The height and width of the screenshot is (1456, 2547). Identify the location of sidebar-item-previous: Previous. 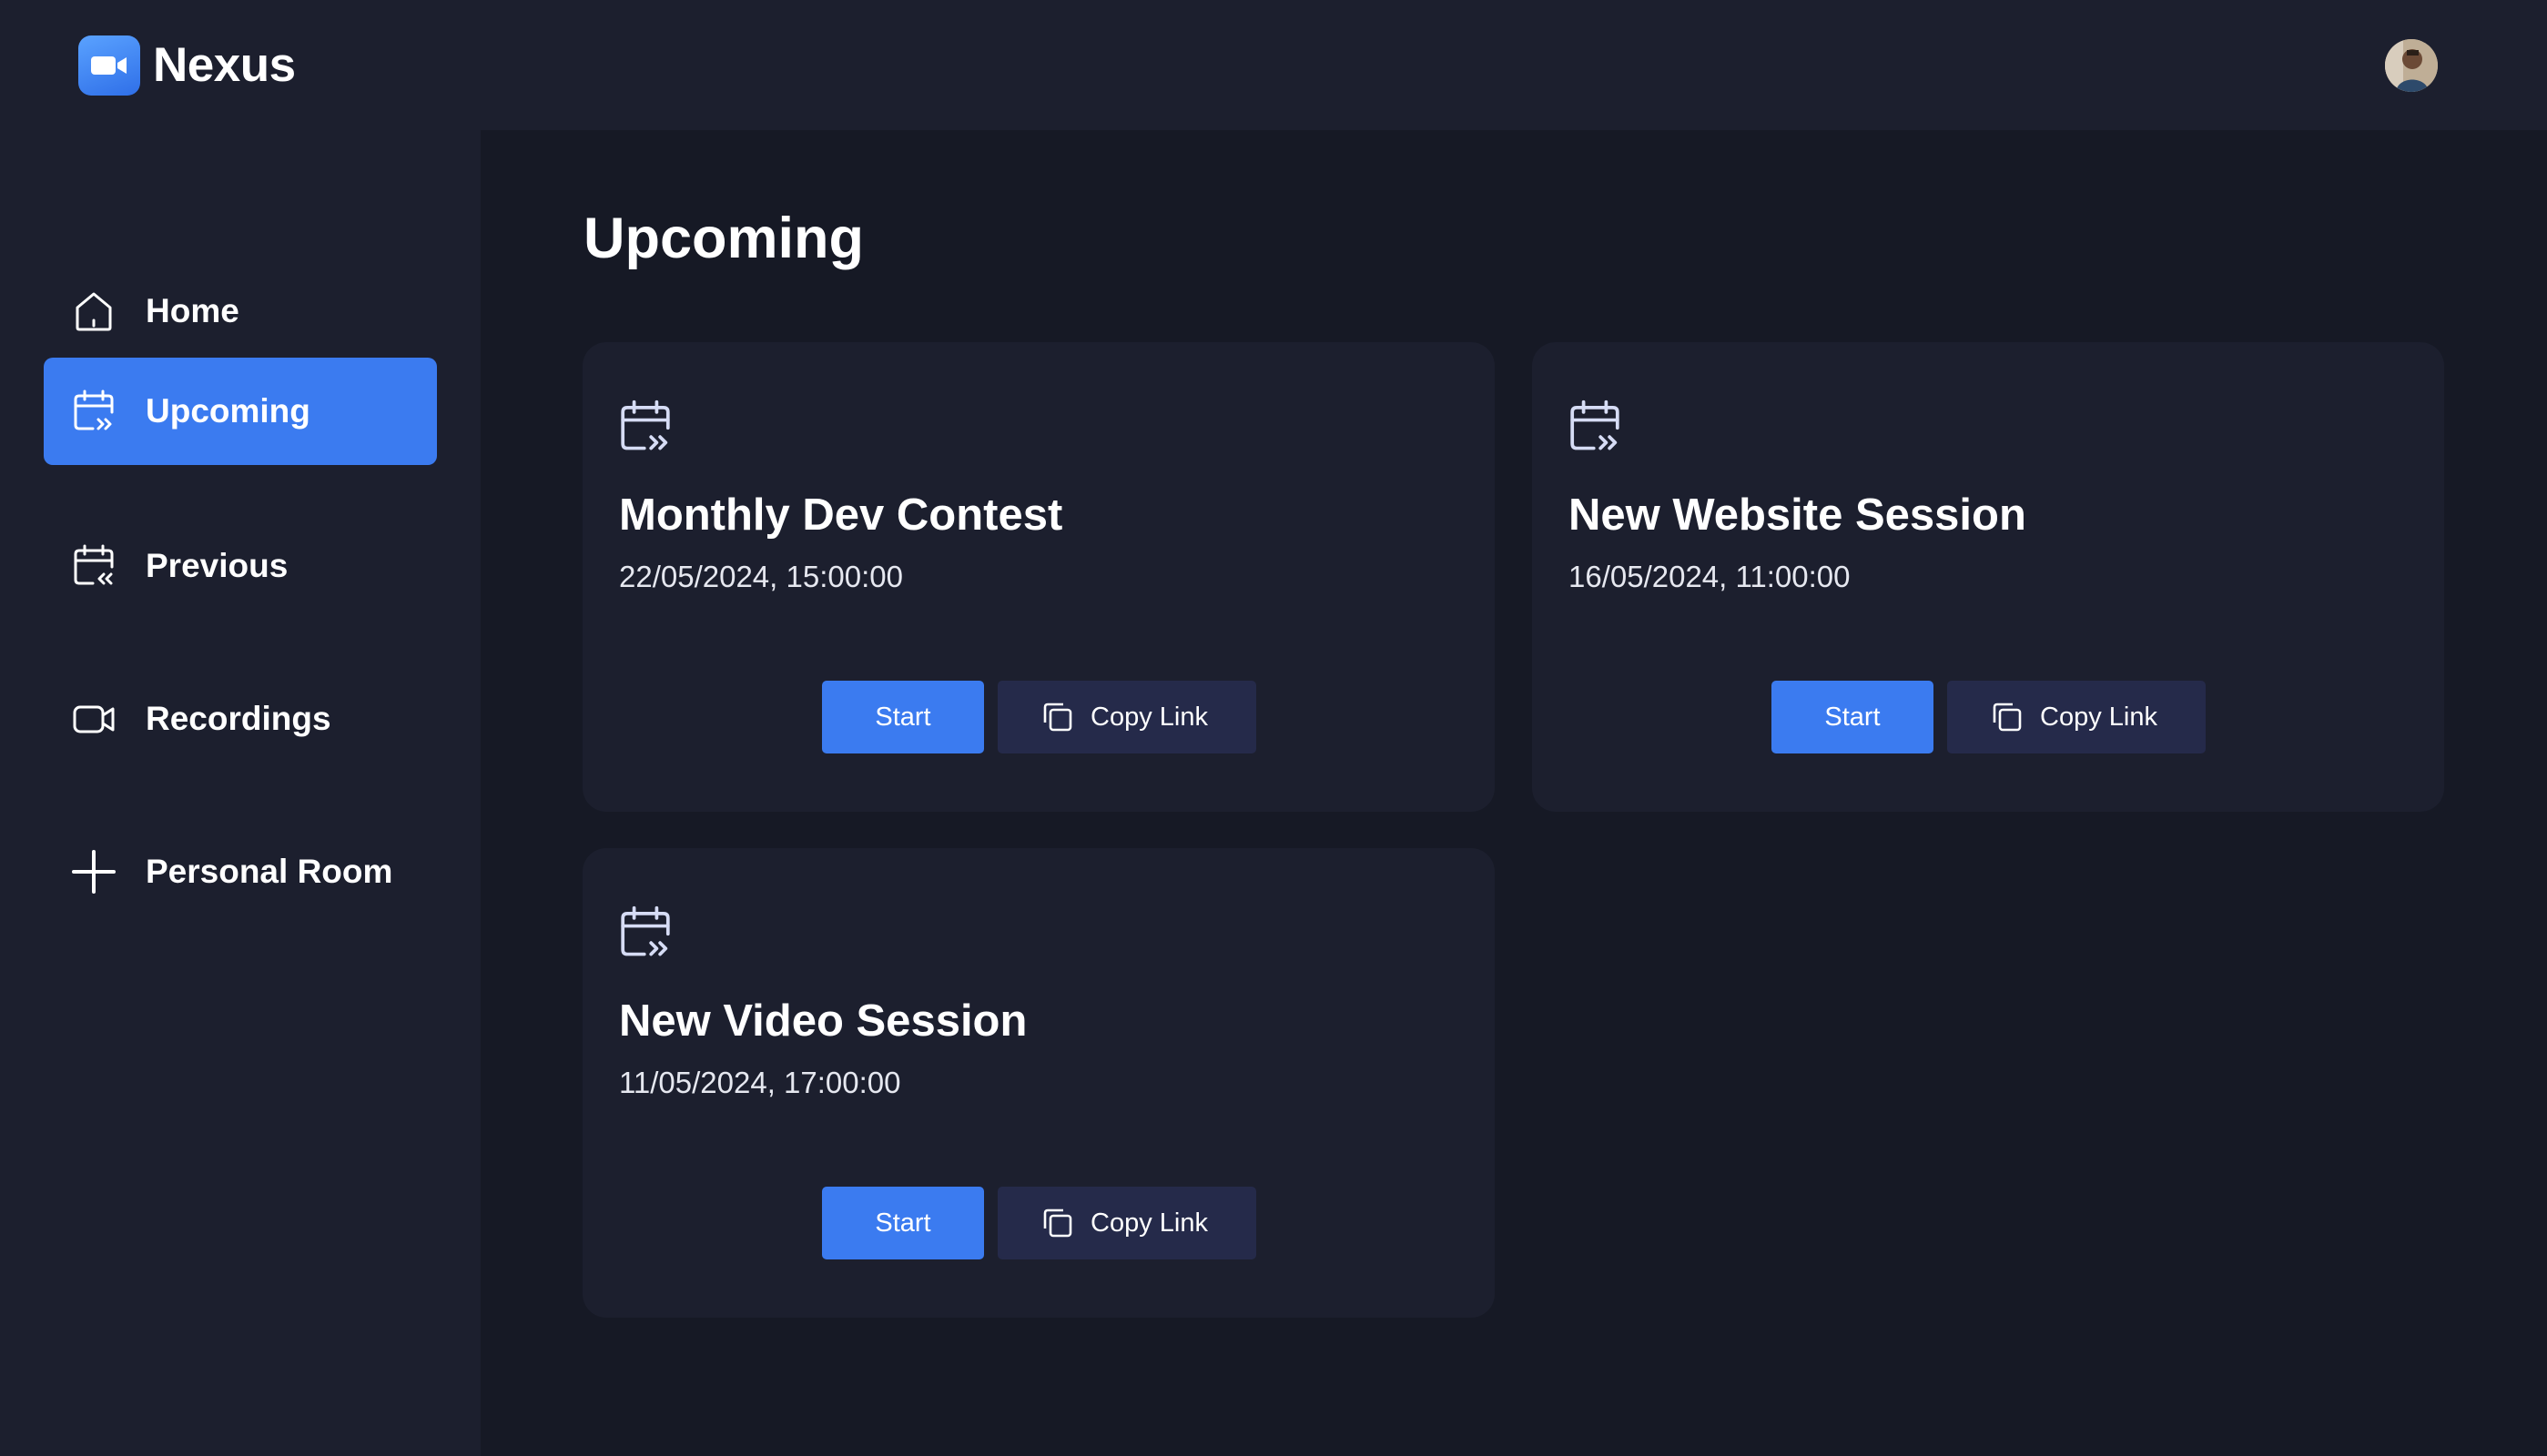
(240, 566).